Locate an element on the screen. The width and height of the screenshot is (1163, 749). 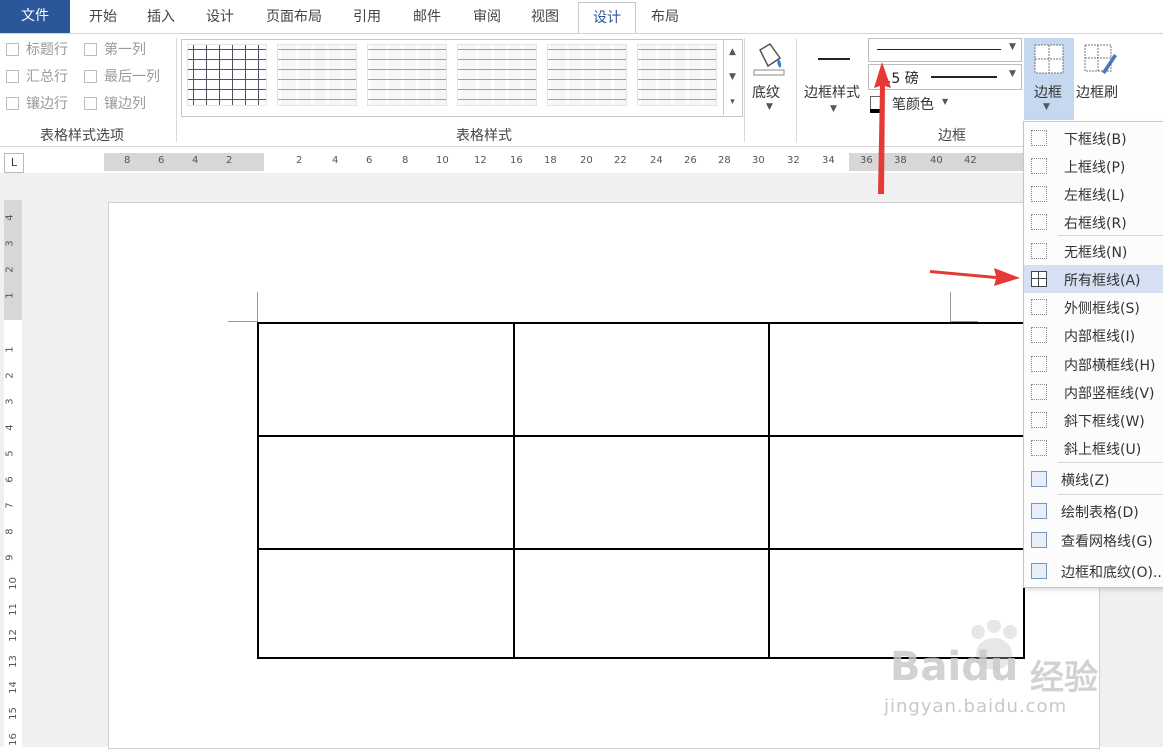
menu-item-horizontal-line: 横线(Z) is located at coordinates (1093, 479).